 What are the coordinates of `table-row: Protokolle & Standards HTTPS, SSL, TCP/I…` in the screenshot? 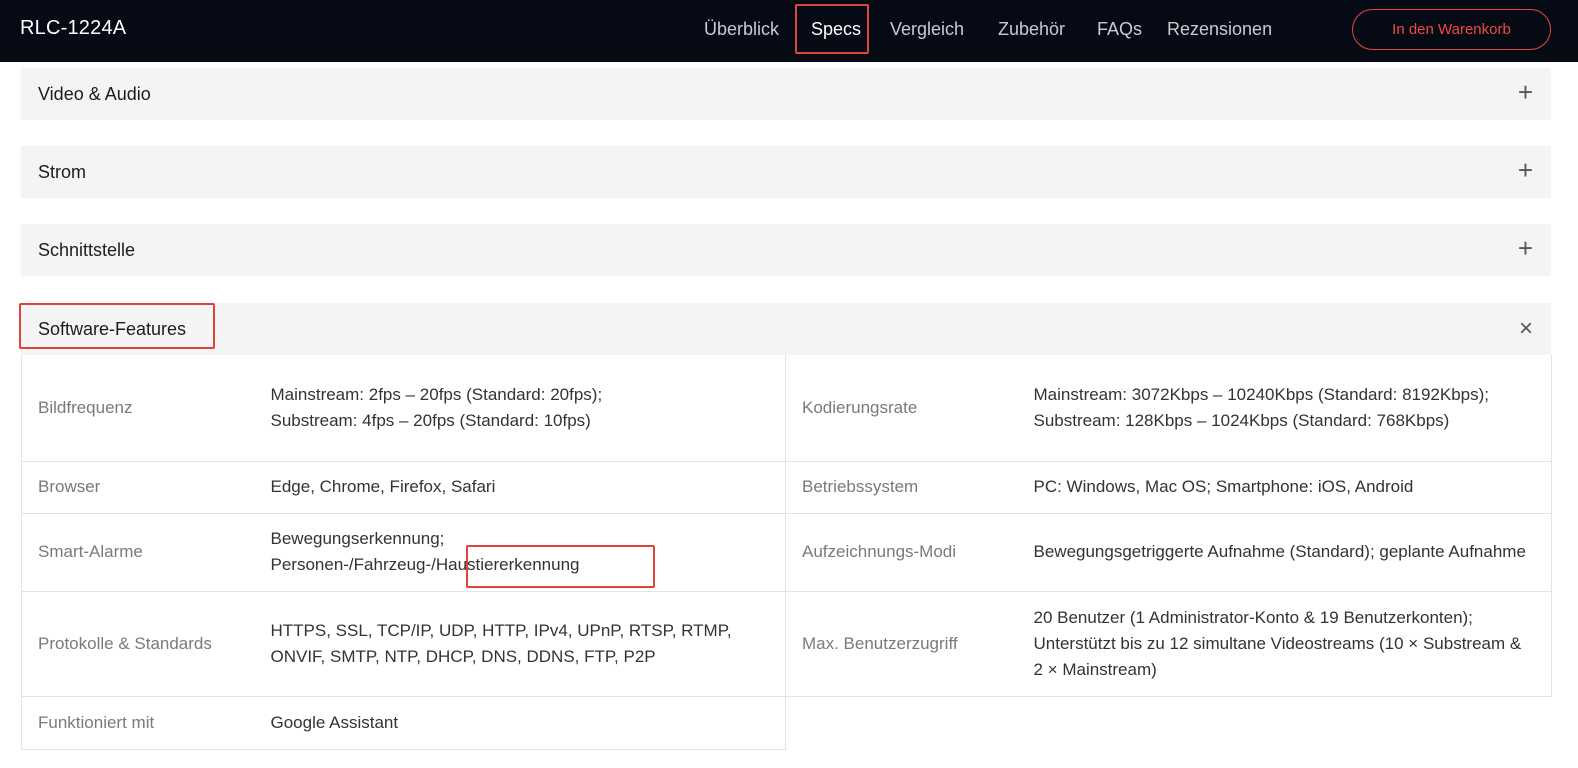 It's located at (786, 643).